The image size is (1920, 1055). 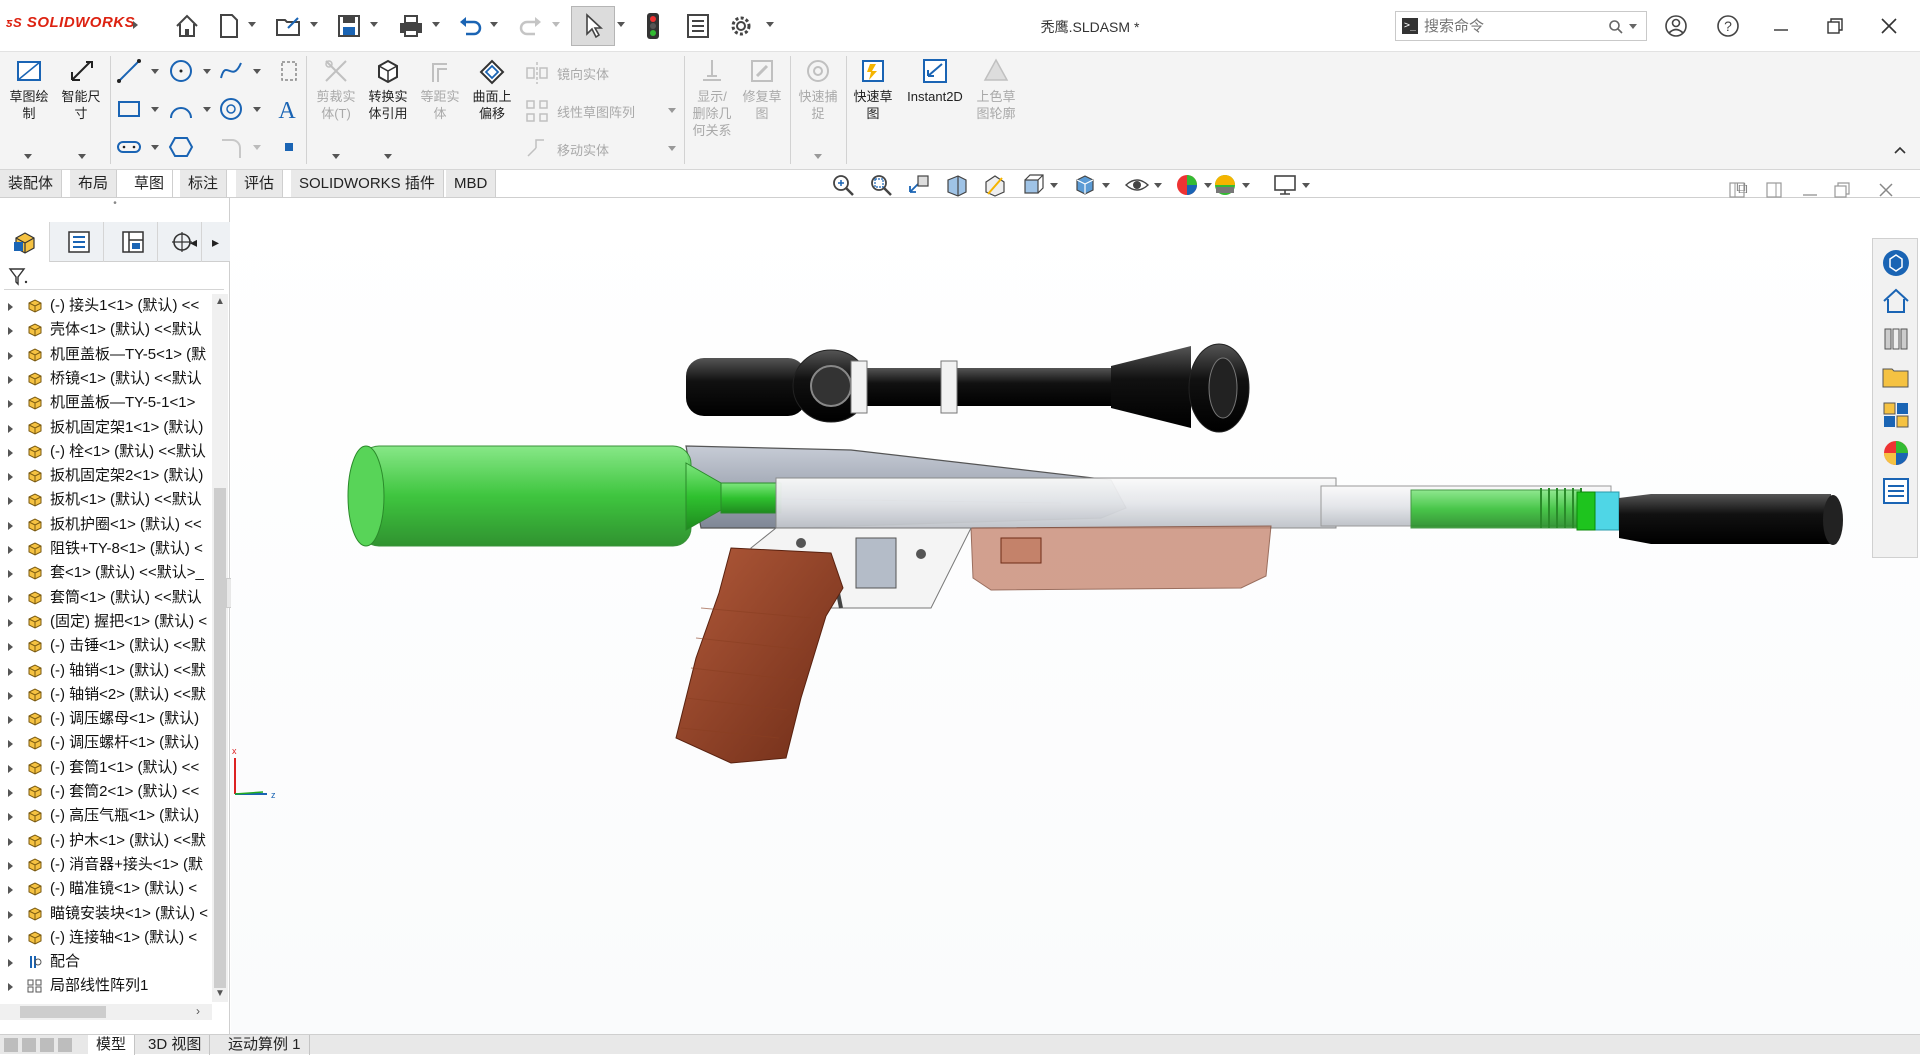 I want to click on file-explorer-icon, so click(x=1896, y=377).